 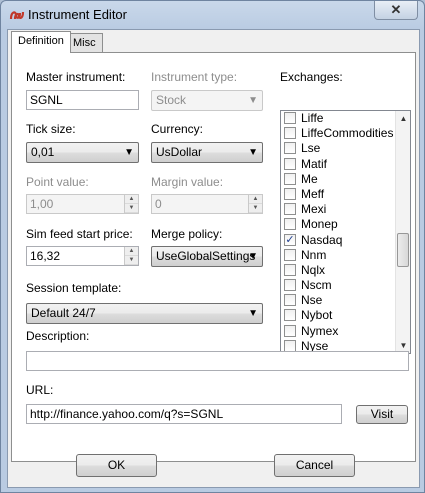 I want to click on url-input: http://finance.yahoo.com/q?s=SGNL, so click(x=184, y=414).